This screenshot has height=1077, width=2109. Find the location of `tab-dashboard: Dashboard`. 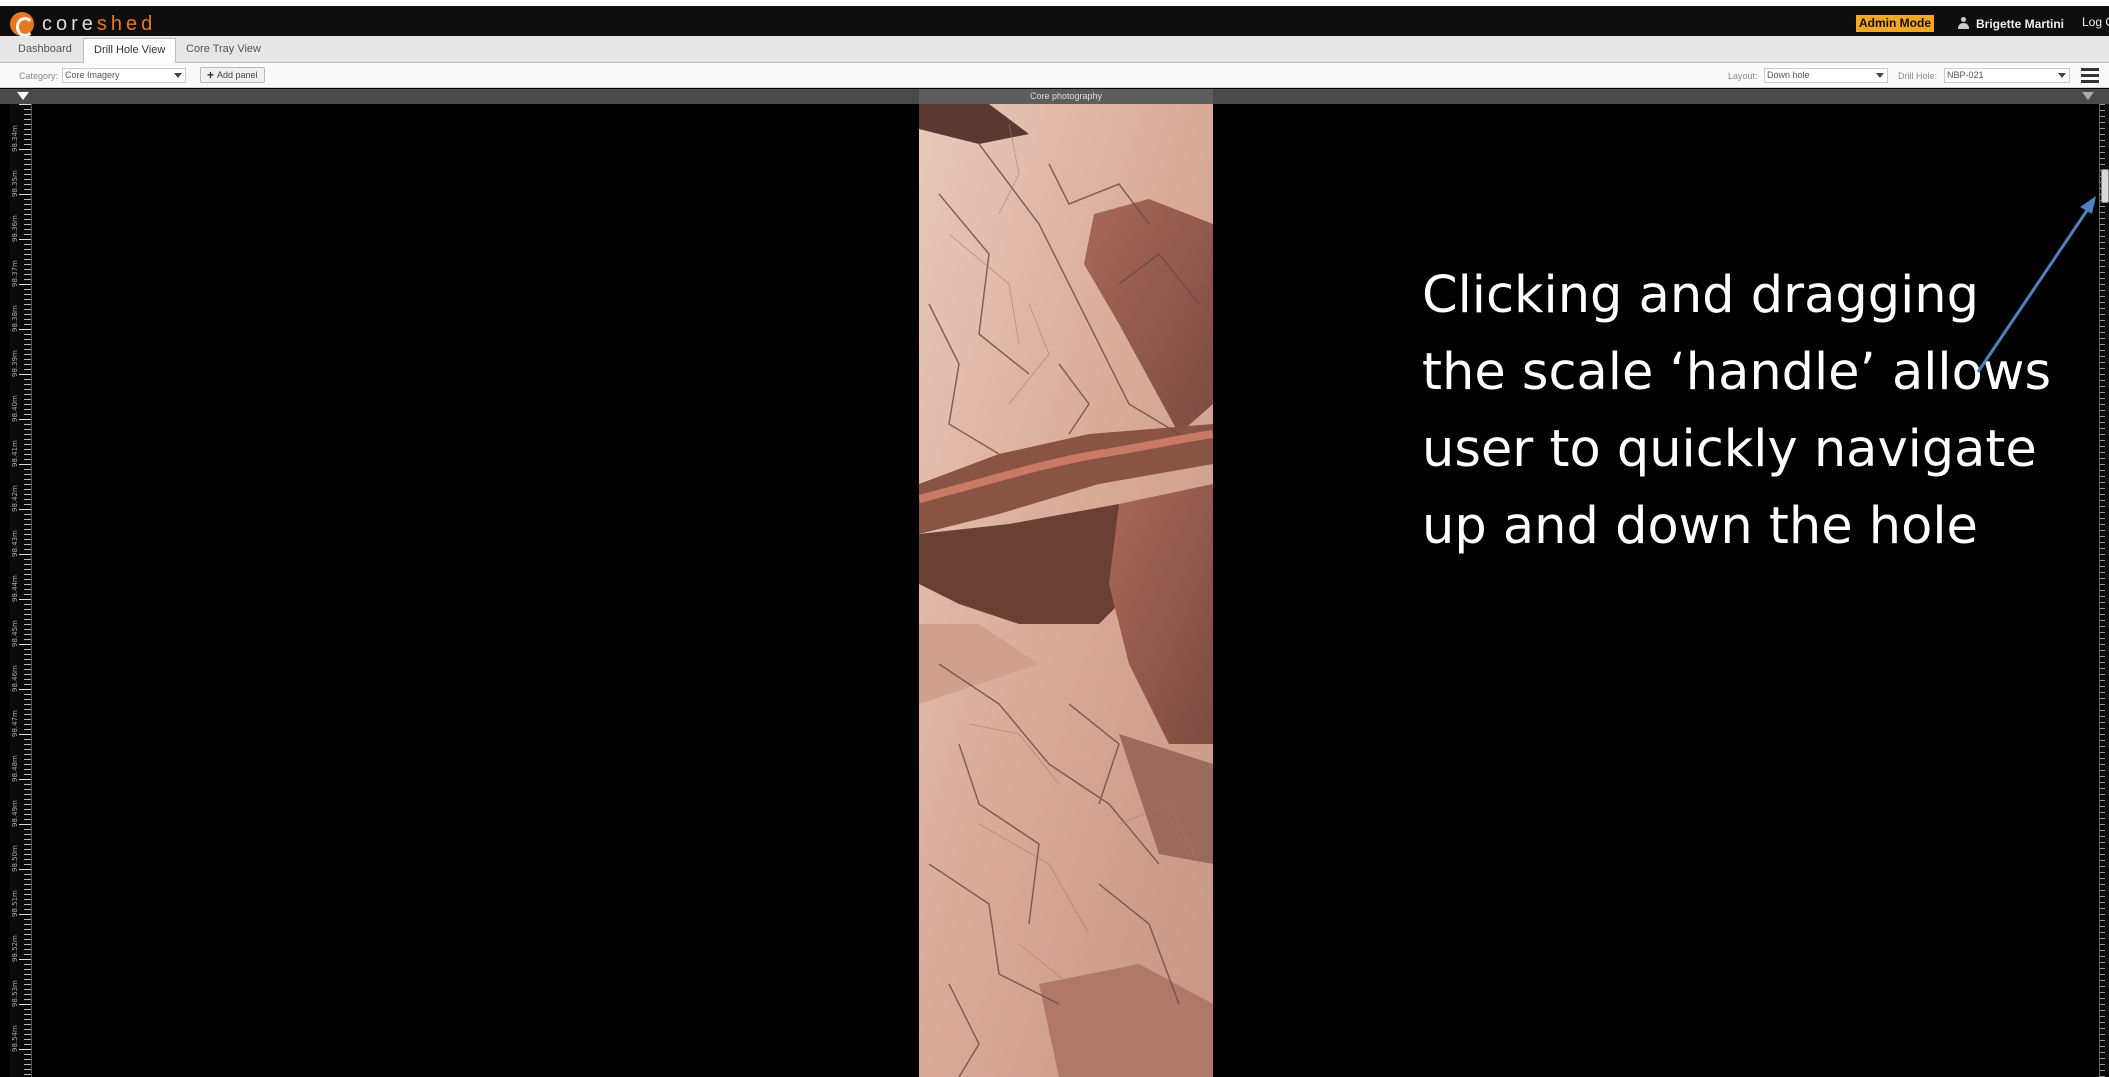

tab-dashboard: Dashboard is located at coordinates (45, 50).